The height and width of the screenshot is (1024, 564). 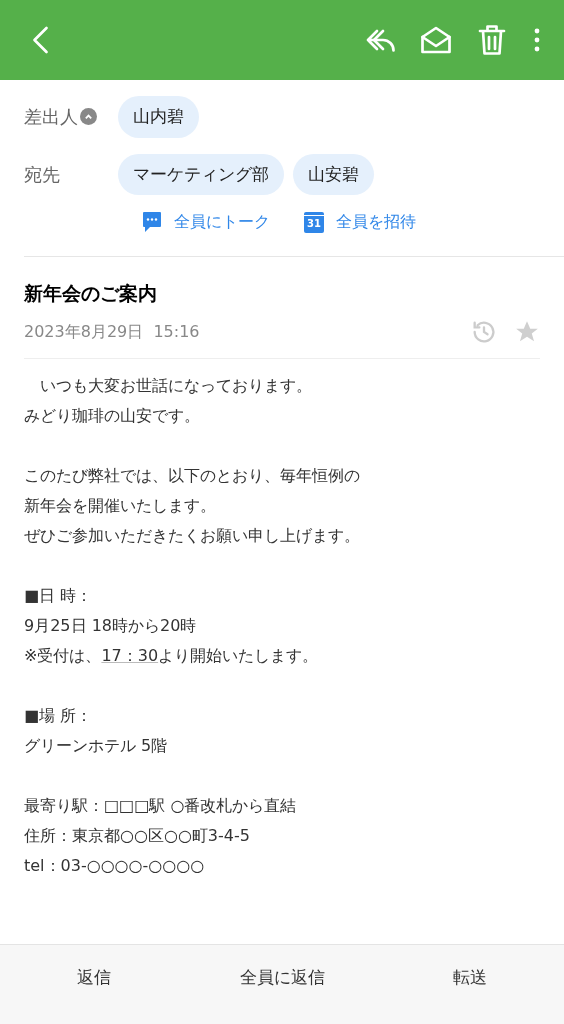 What do you see at coordinates (94, 978) in the screenshot?
I see `reply-button: 返信` at bounding box center [94, 978].